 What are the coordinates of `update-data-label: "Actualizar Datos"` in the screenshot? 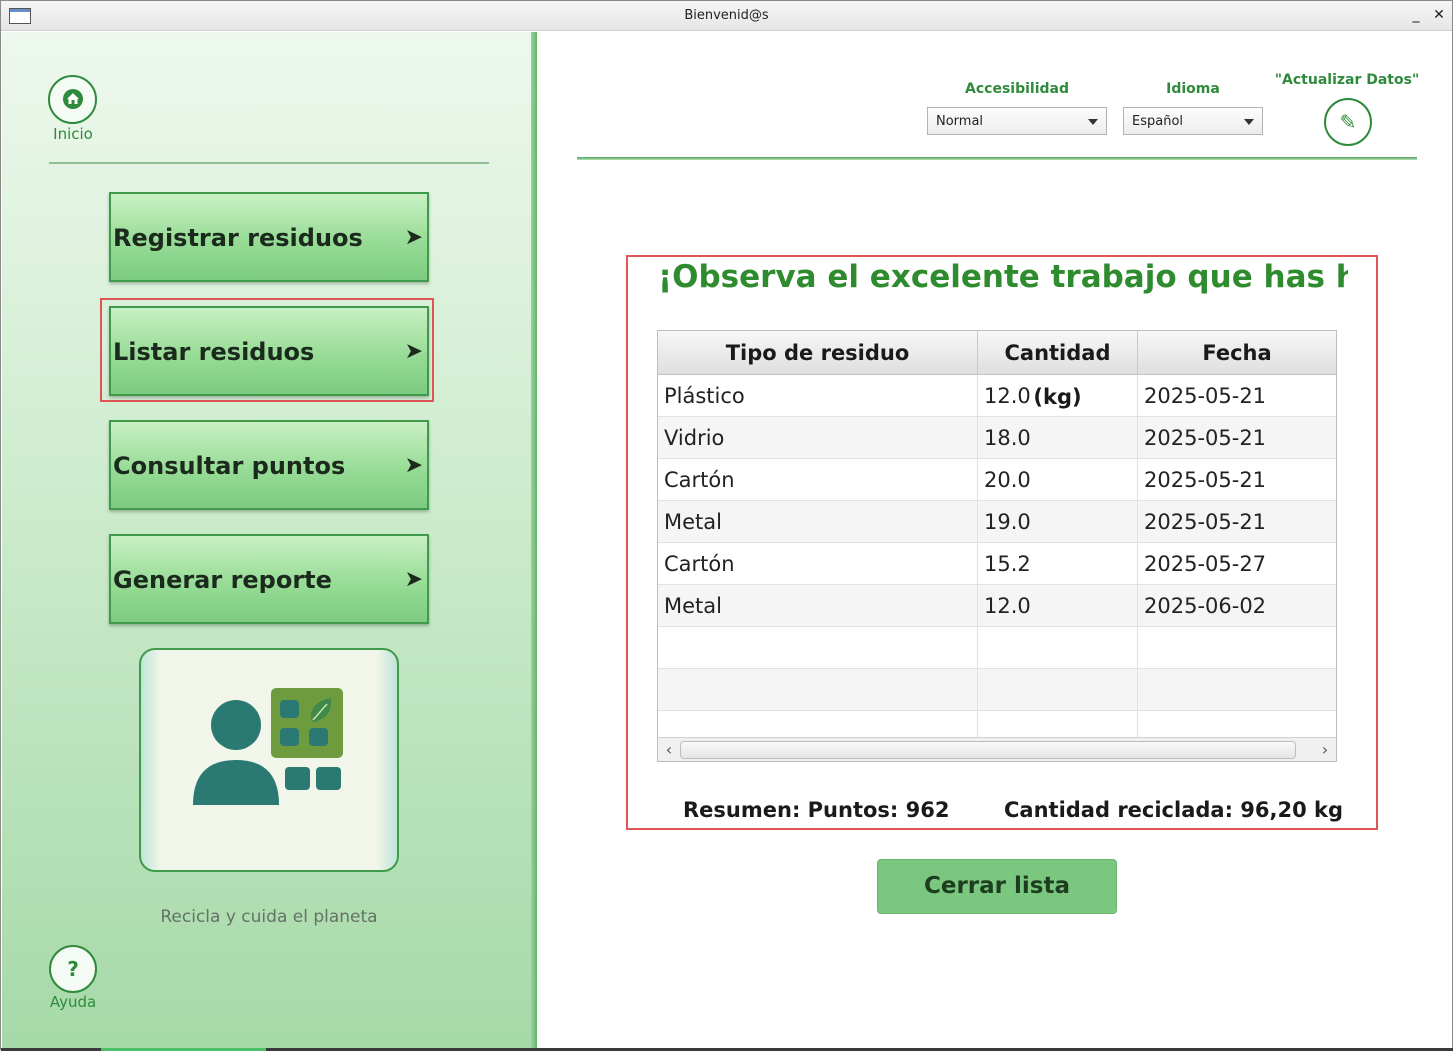 It's located at (1347, 80).